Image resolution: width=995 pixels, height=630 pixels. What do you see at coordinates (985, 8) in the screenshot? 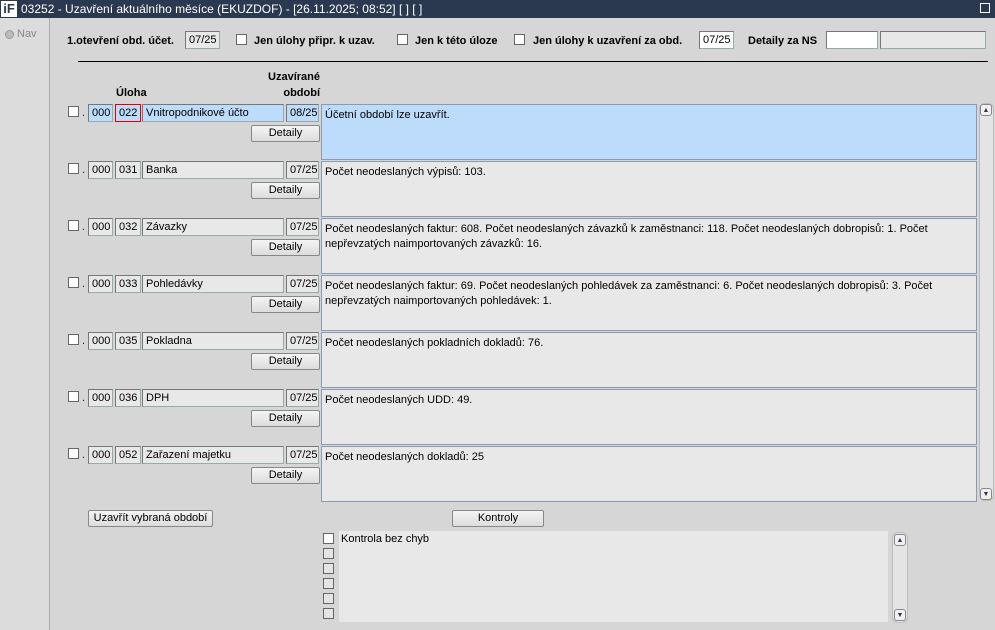
I see `restore-window-icon` at bounding box center [985, 8].